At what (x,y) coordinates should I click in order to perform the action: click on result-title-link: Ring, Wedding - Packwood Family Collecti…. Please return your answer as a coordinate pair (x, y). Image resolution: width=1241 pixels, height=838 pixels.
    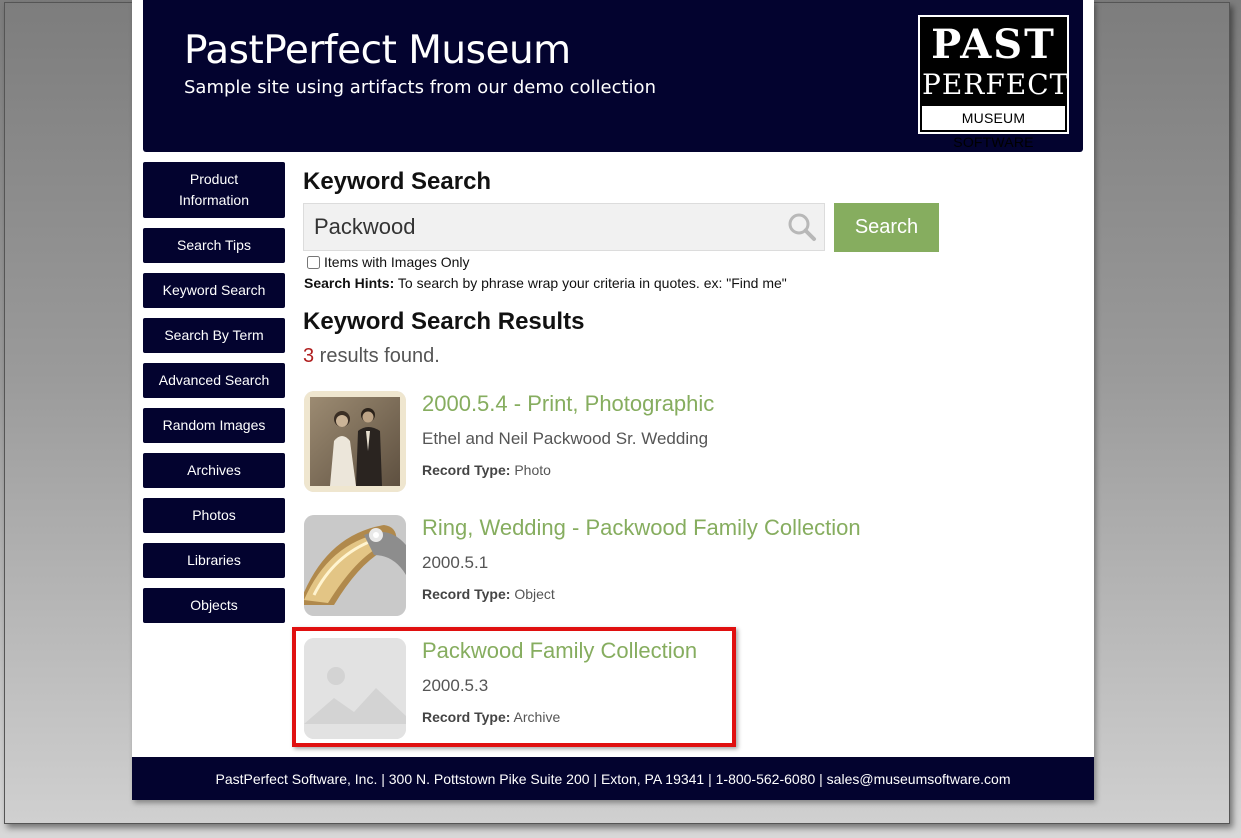
    Looking at the image, I should click on (641, 528).